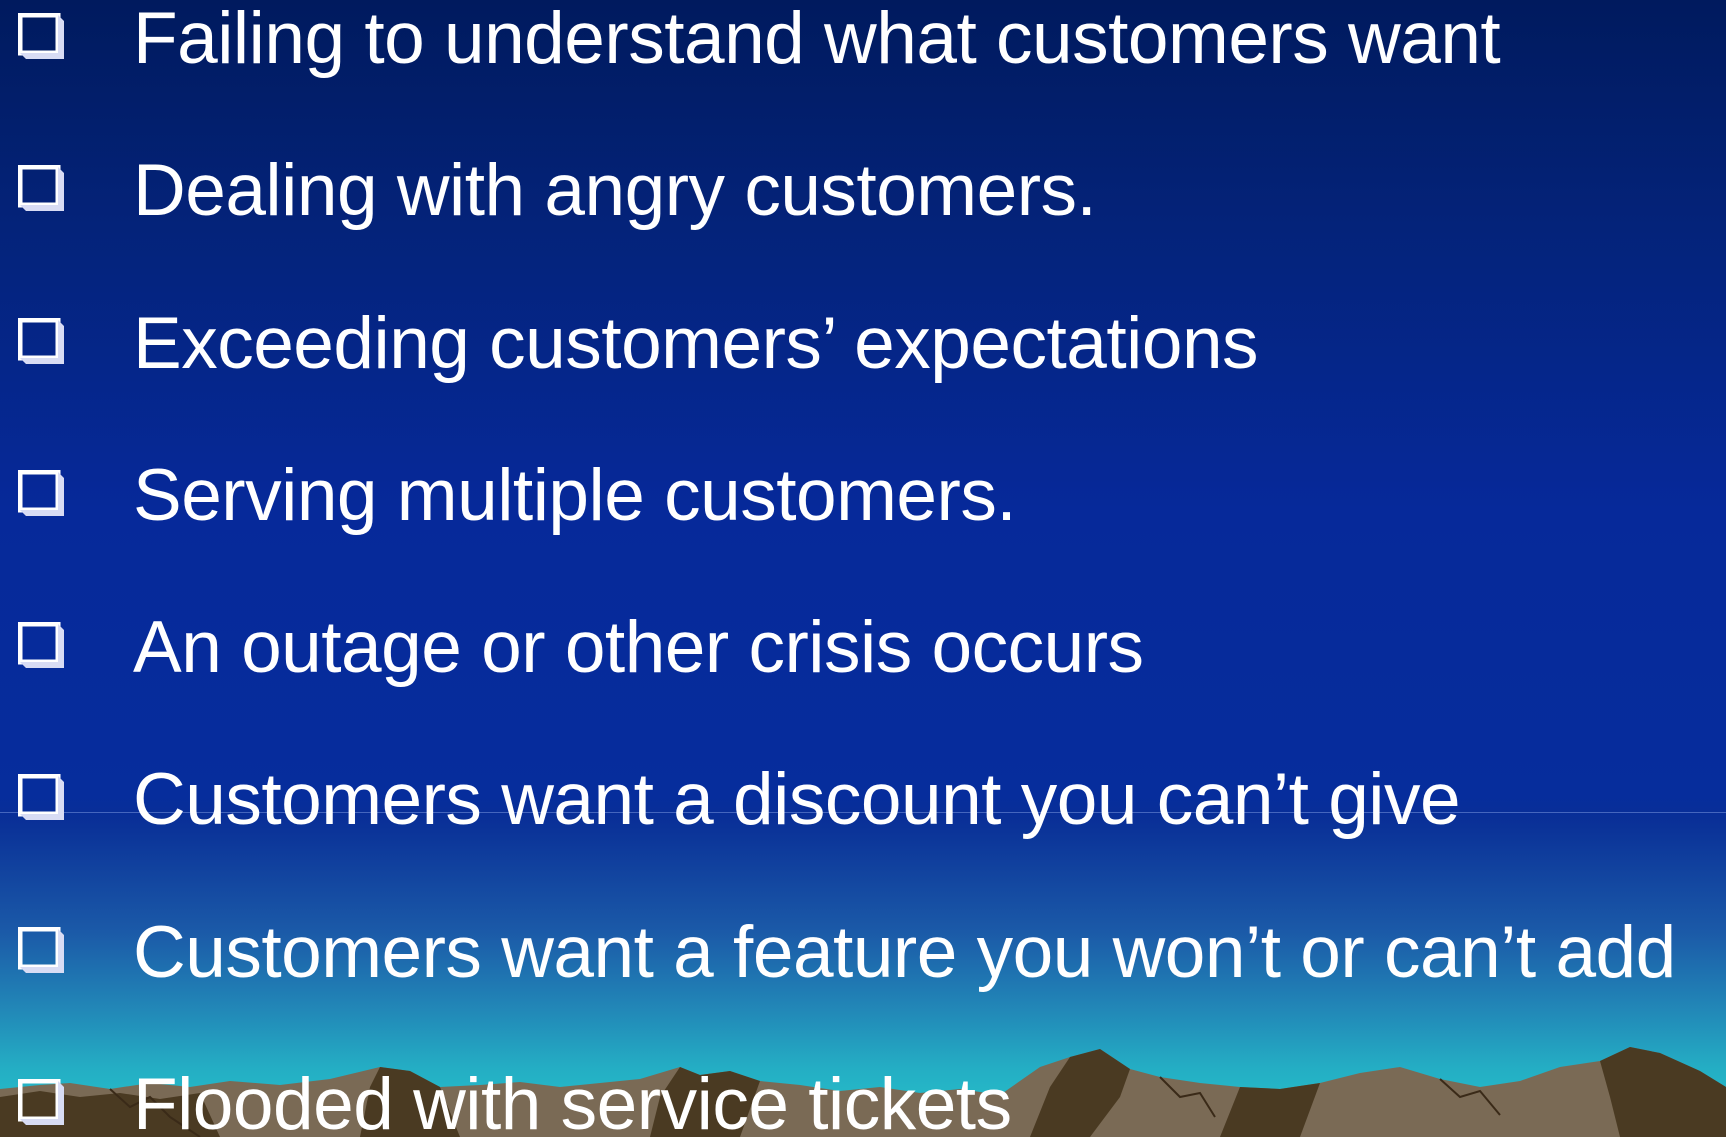  I want to click on bullet-text: An outage or other crisis occurs, so click(638, 647).